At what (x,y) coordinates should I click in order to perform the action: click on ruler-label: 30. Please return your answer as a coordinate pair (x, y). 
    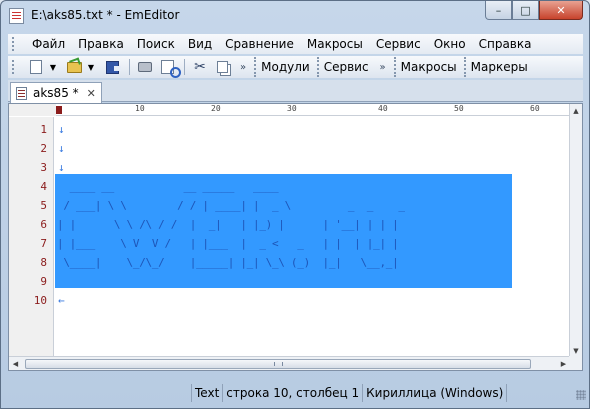
    Looking at the image, I should click on (292, 108).